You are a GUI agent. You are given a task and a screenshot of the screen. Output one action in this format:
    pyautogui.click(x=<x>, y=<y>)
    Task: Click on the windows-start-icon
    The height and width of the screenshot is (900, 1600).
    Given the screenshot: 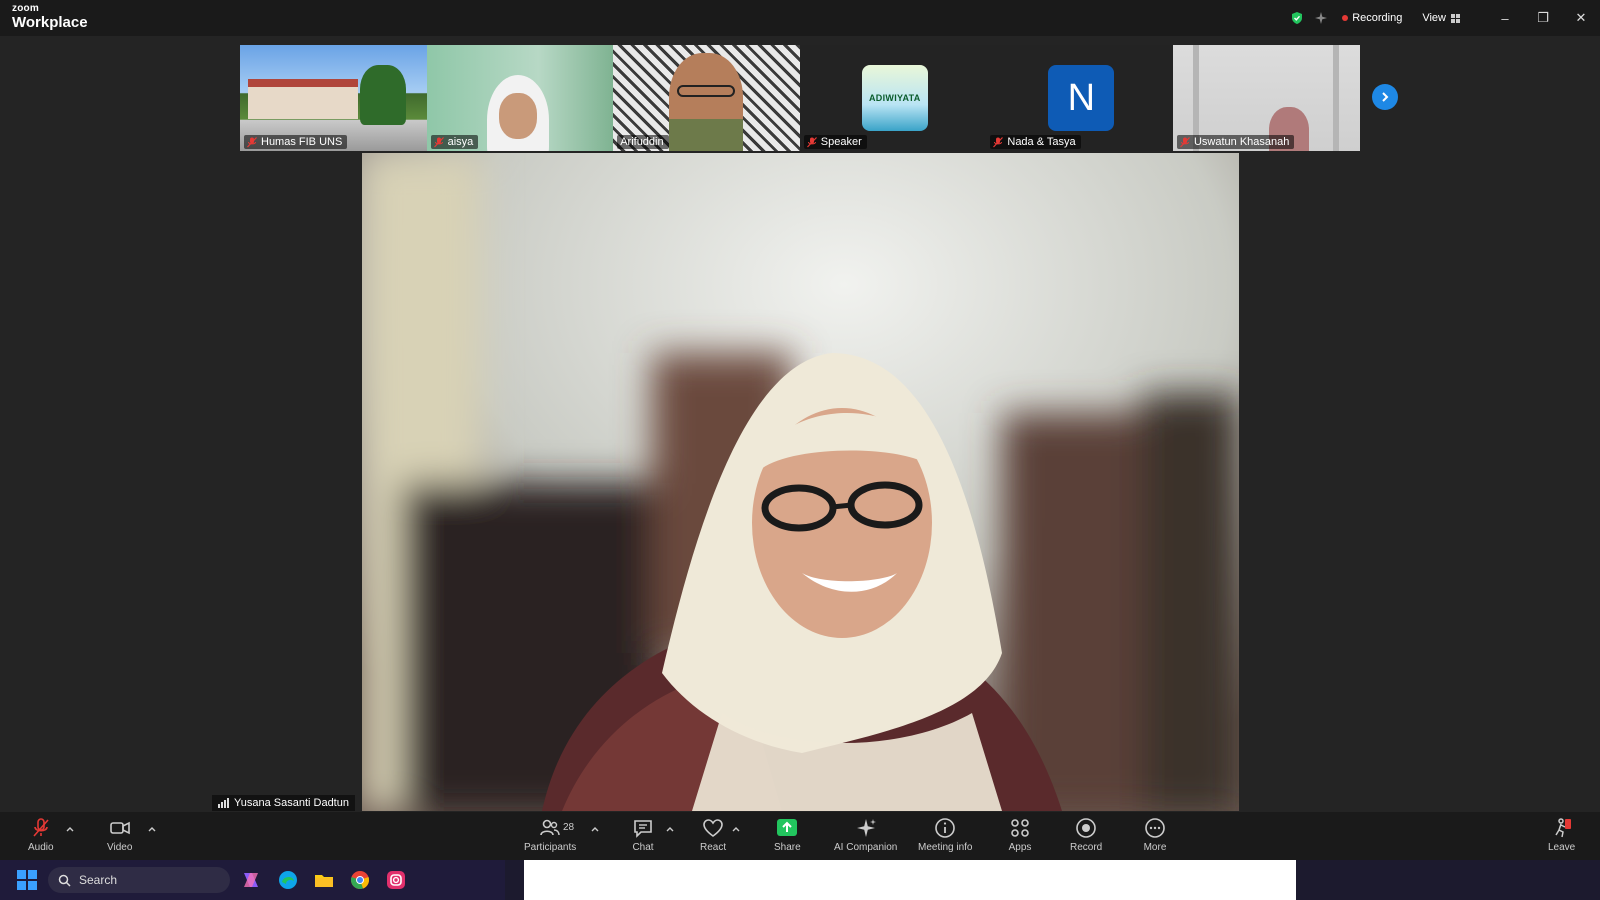 What is the action you would take?
    pyautogui.click(x=27, y=880)
    